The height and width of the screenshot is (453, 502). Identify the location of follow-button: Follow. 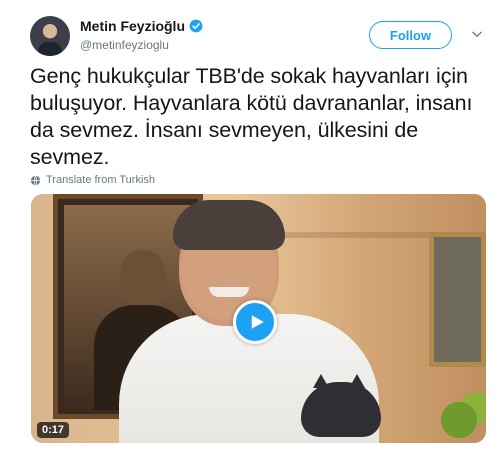
(410, 35).